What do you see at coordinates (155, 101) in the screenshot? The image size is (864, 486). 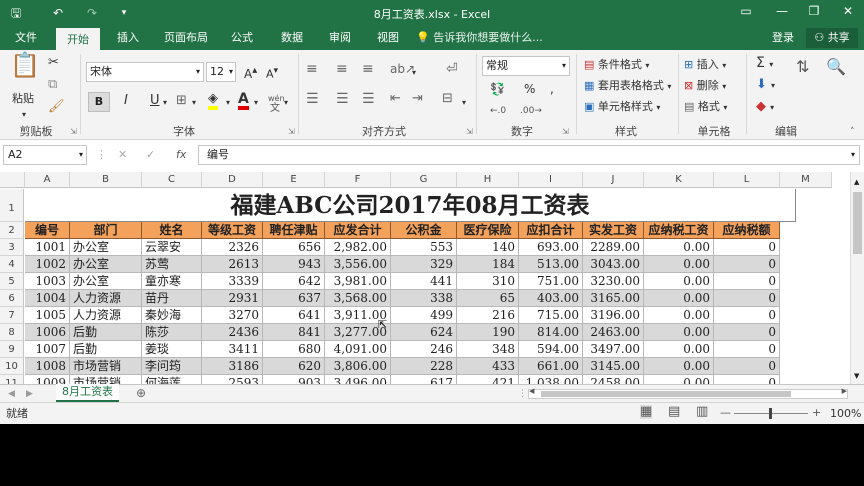 I see `underline-button: U` at bounding box center [155, 101].